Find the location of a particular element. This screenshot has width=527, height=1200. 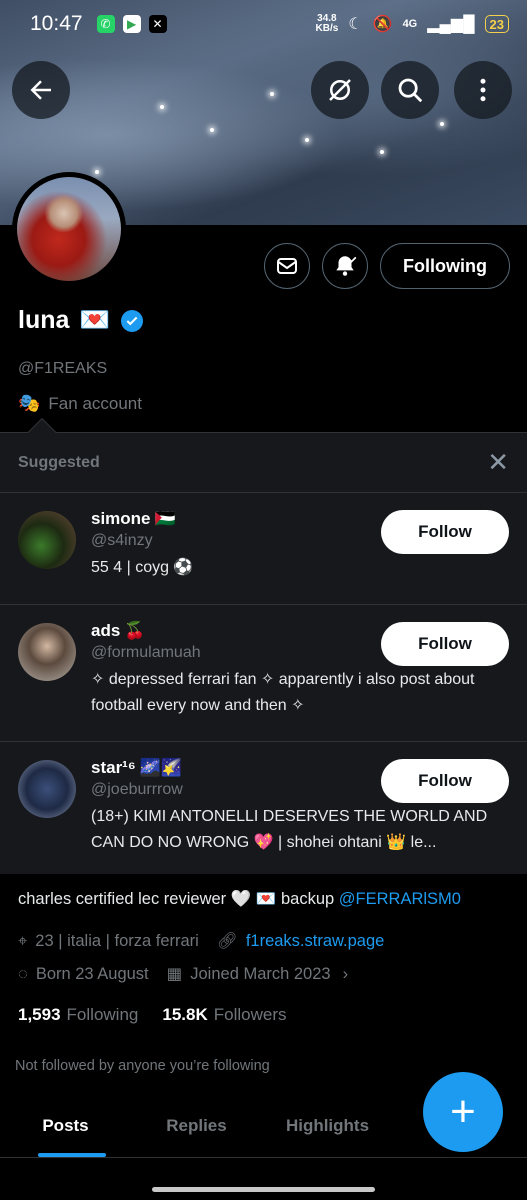

meta-row-2: ◌ Born 23 August ▦ Joined March 2023 › is located at coordinates (183, 974).